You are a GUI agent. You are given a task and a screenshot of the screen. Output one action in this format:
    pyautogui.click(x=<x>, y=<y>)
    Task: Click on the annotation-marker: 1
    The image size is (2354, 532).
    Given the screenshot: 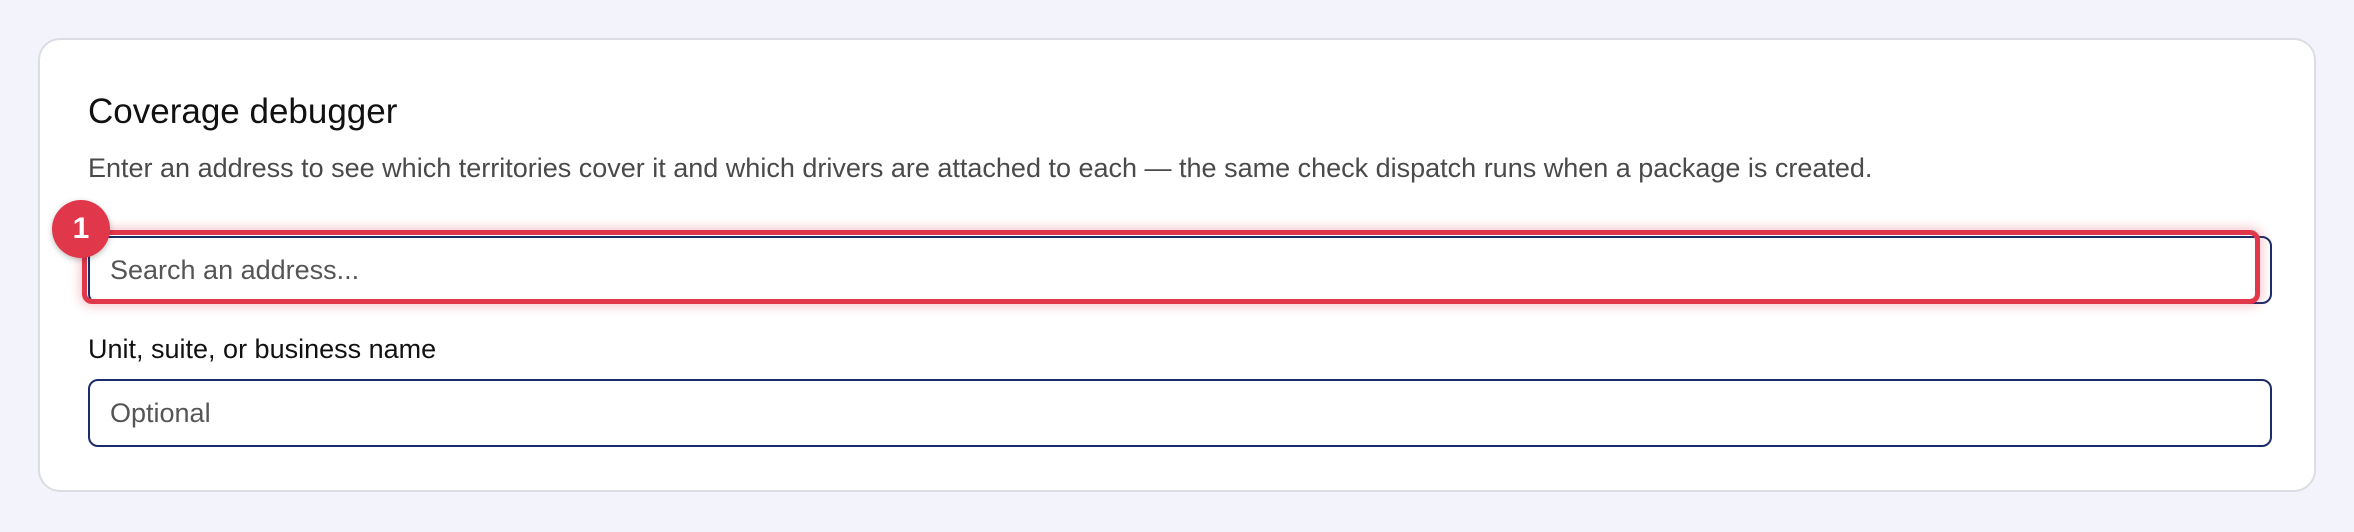 What is the action you would take?
    pyautogui.click(x=81, y=229)
    